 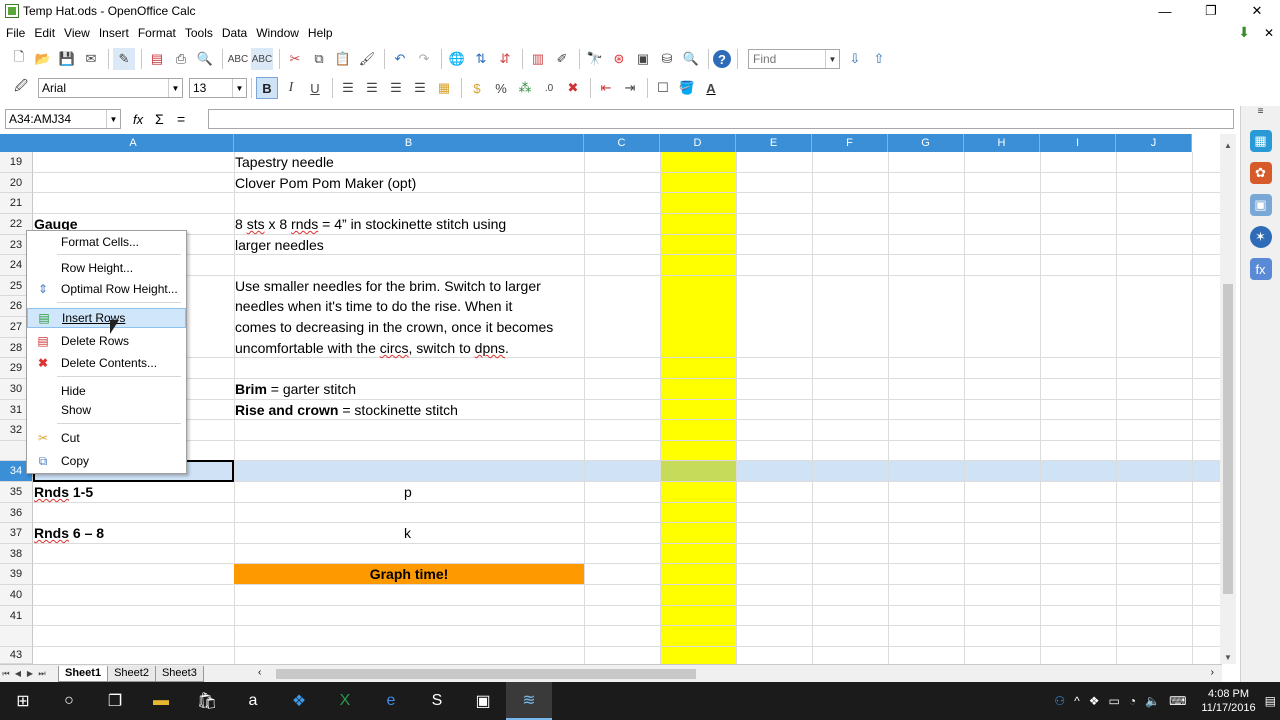 What do you see at coordinates (391, 701) in the screenshot?
I see `edge-browser-icon: e` at bounding box center [391, 701].